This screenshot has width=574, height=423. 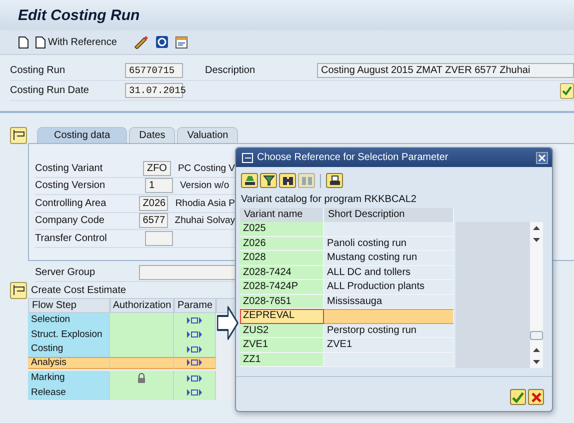 I want to click on description-cell: ZVE1, so click(x=389, y=345).